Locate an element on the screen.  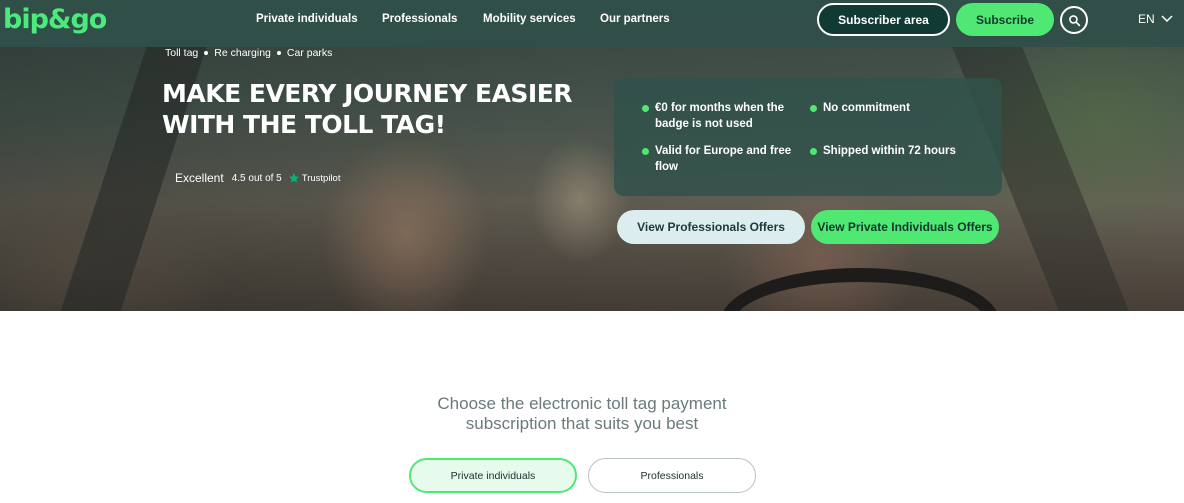
view-private-offers-button: View Private Individuals Offers is located at coordinates (905, 227).